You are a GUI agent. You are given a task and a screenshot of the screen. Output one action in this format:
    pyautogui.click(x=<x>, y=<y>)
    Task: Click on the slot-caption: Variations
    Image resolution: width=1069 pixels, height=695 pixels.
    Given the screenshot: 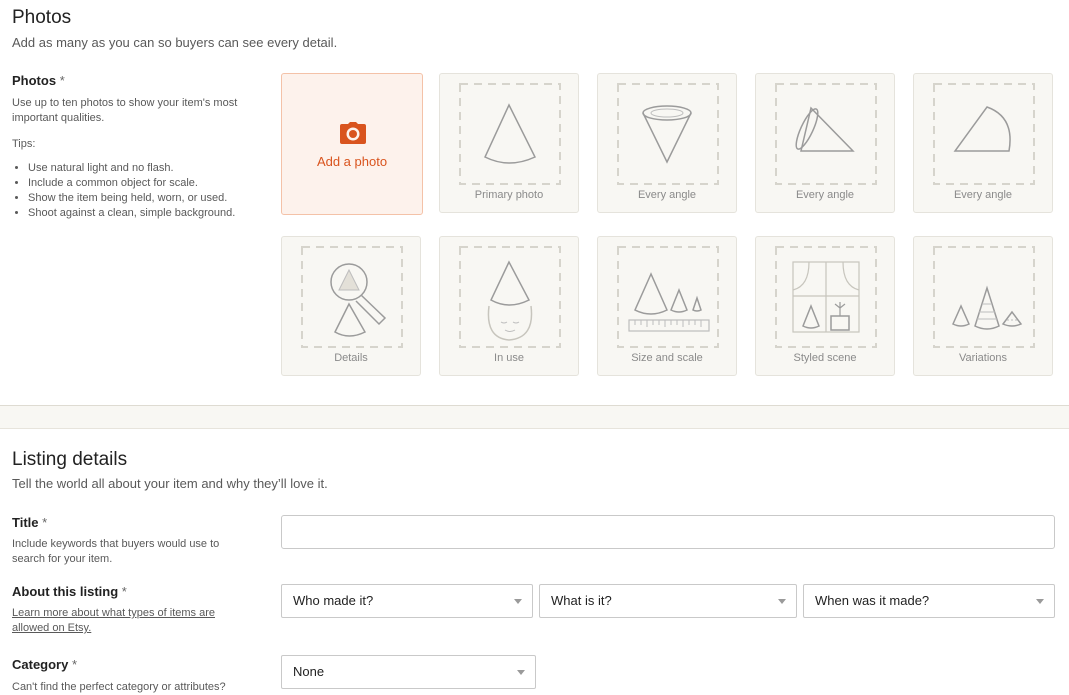 What is the action you would take?
    pyautogui.click(x=983, y=358)
    